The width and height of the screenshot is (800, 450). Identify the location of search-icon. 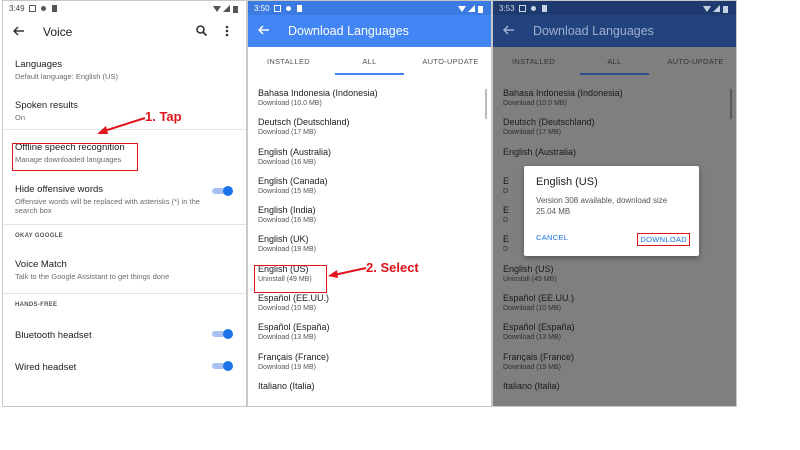
(201, 32).